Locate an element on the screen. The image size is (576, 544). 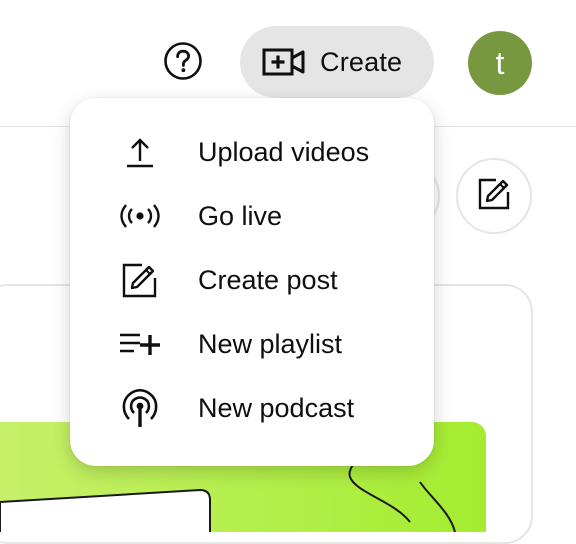
edit-button is located at coordinates (494, 196).